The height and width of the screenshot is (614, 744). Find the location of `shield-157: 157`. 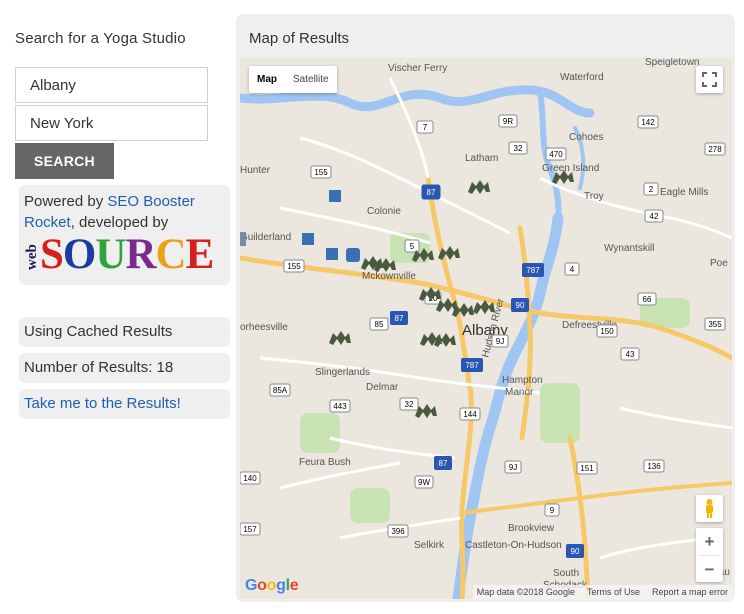

shield-157: 157 is located at coordinates (250, 529).